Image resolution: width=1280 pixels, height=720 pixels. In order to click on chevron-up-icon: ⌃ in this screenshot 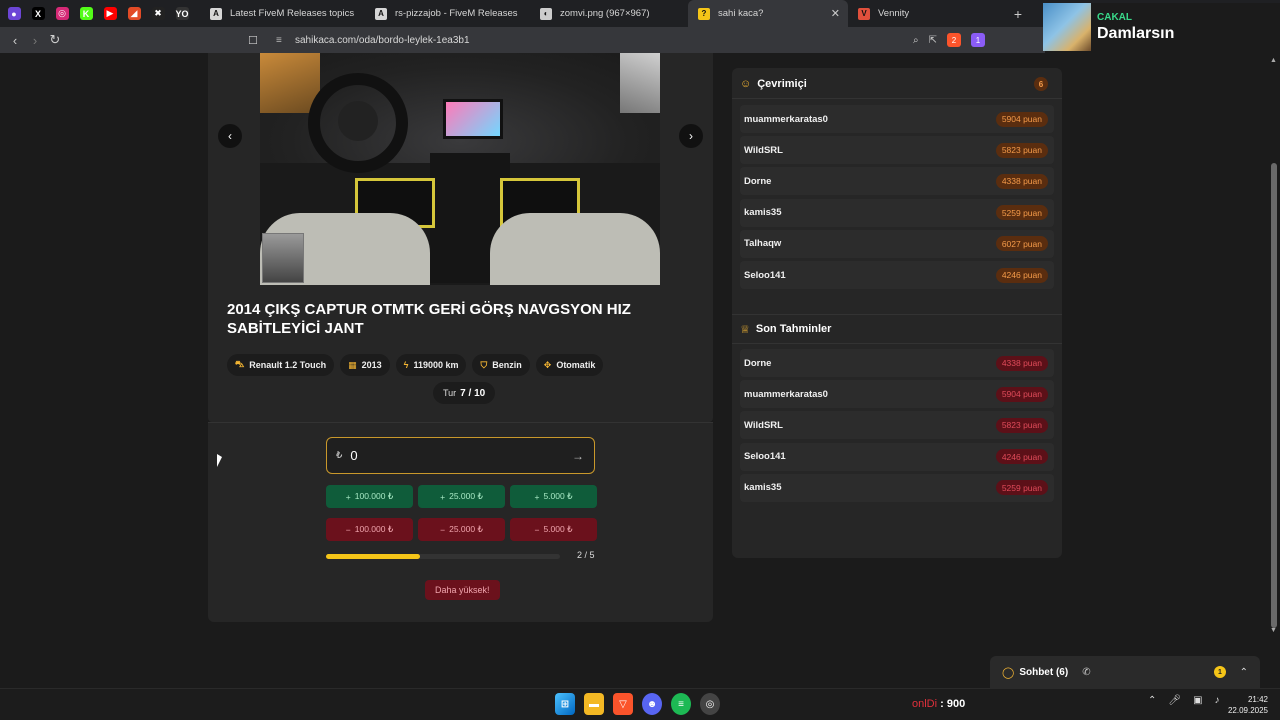, I will do `click(1244, 672)`.